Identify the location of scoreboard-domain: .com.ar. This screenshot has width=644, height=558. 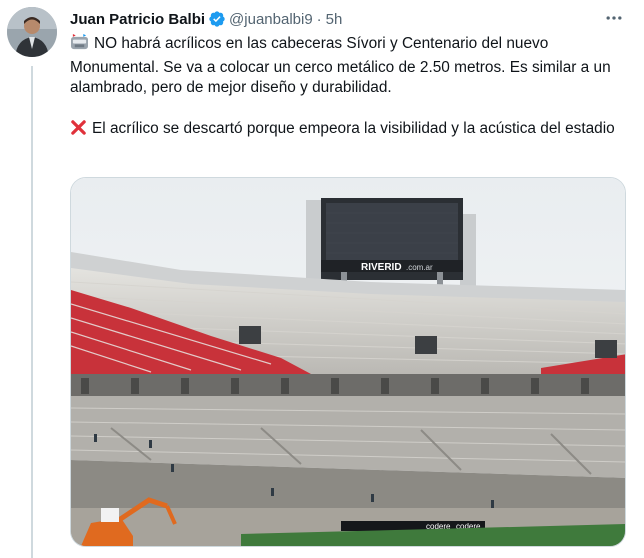
(419, 267).